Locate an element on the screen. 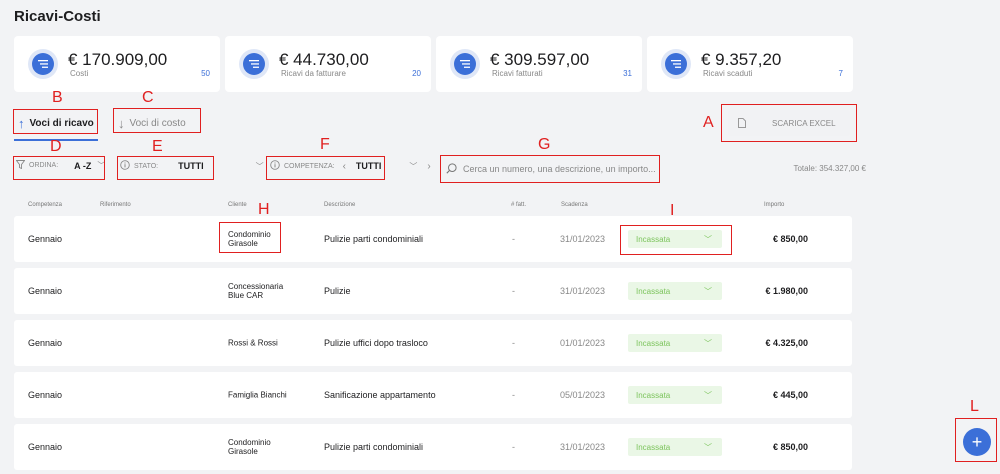 This screenshot has width=1000, height=474. summary-card-ricavi-da-fatturare: € 44.730,00 Ricavi da fatturare 20 is located at coordinates (328, 64).